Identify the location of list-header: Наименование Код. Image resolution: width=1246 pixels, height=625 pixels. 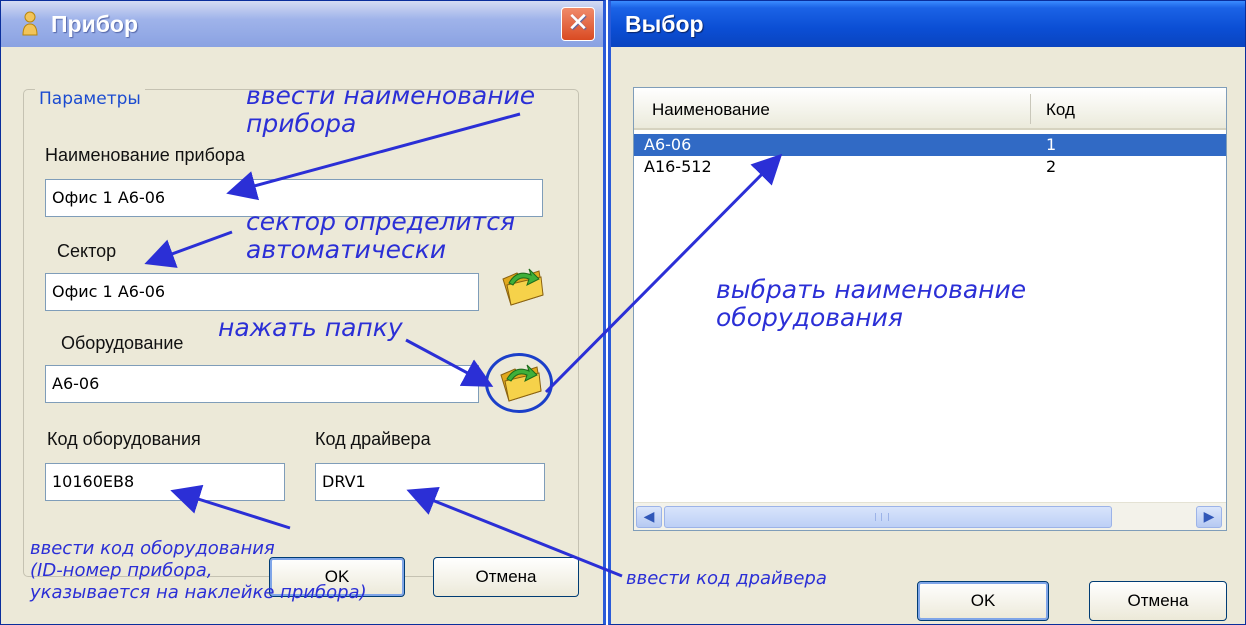
(930, 109).